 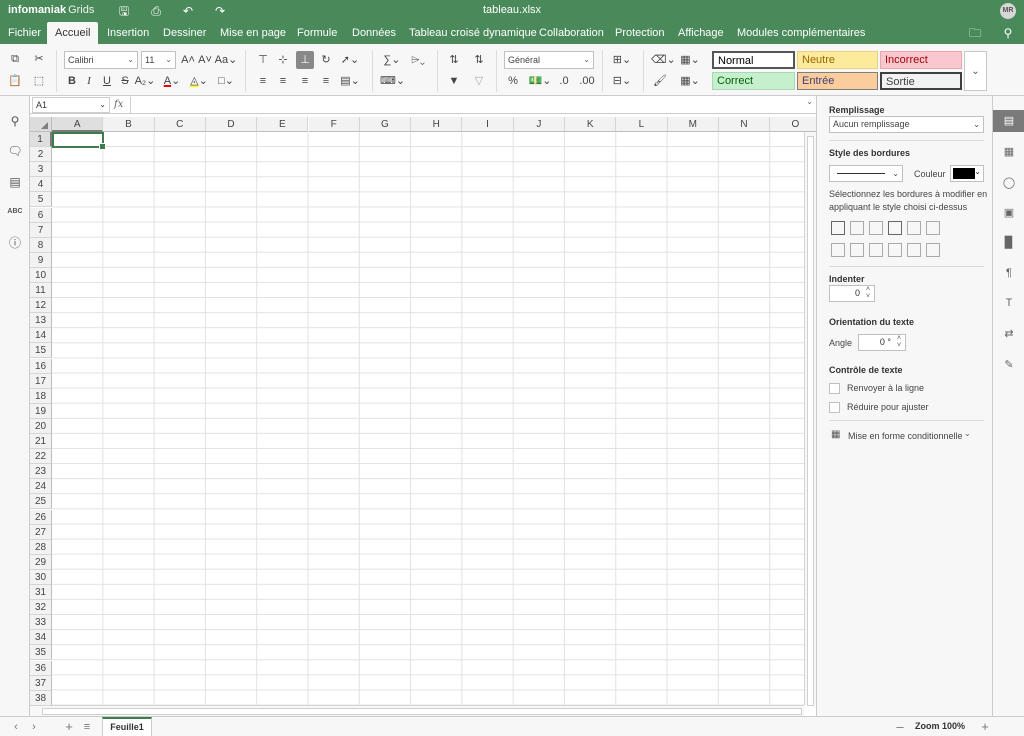 What do you see at coordinates (41, 668) in the screenshot?
I see `row-header: 36` at bounding box center [41, 668].